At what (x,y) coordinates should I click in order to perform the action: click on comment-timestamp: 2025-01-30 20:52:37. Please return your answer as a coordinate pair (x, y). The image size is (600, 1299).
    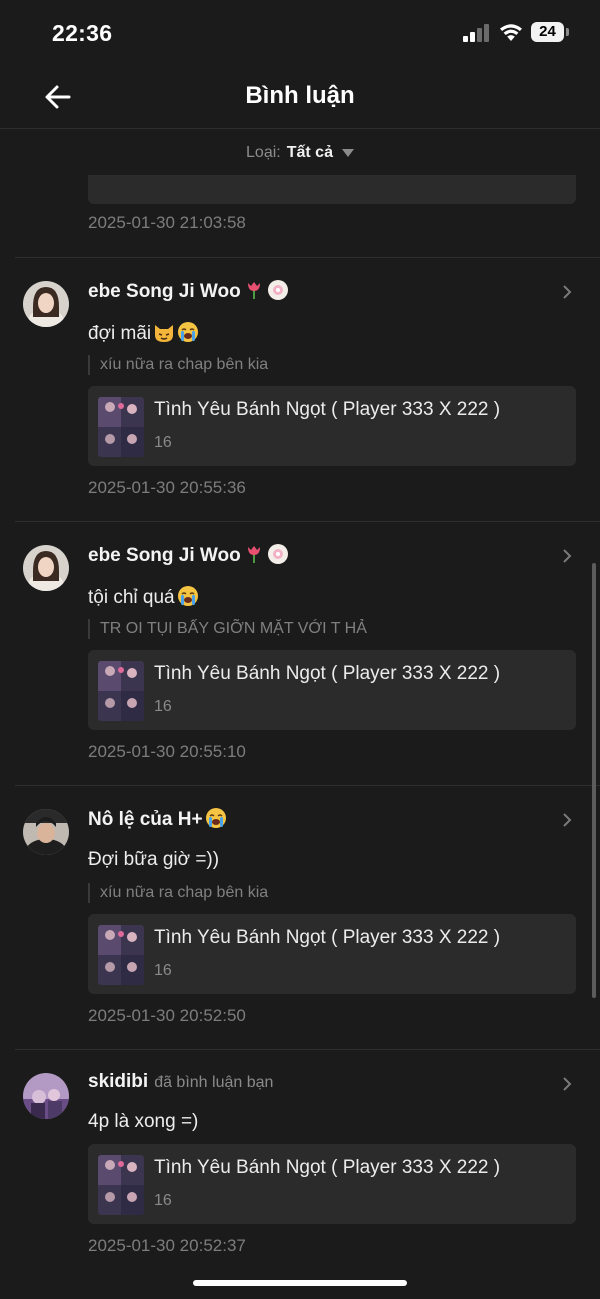
    Looking at the image, I should click on (167, 1245).